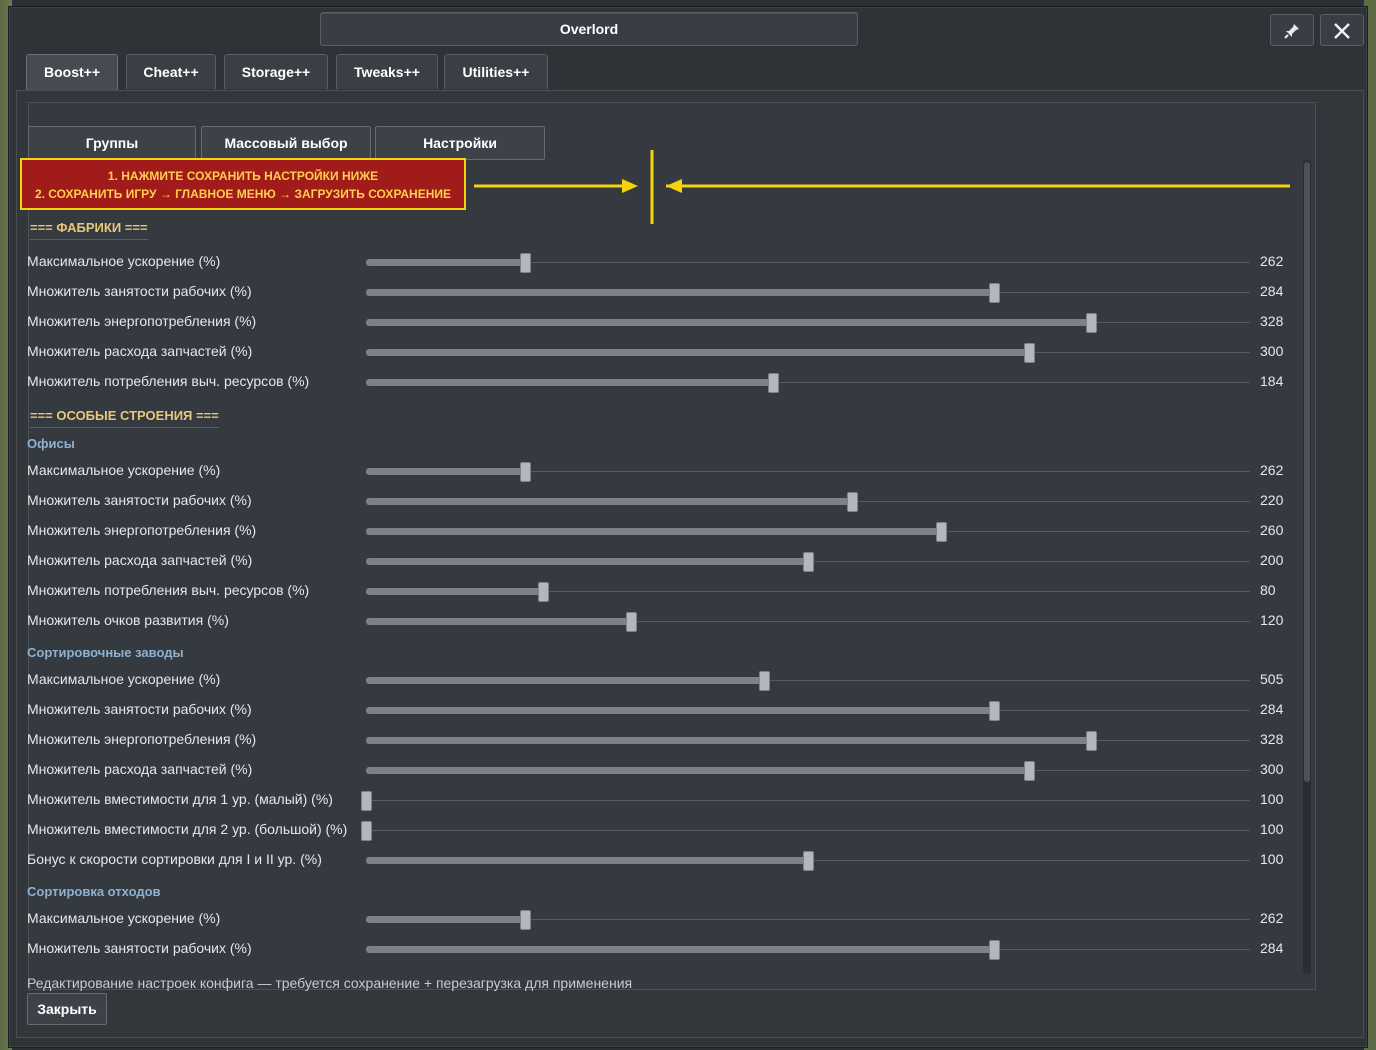 The image size is (1376, 1050). Describe the element at coordinates (1272, 679) in the screenshot. I see `slider-value: 505` at that location.